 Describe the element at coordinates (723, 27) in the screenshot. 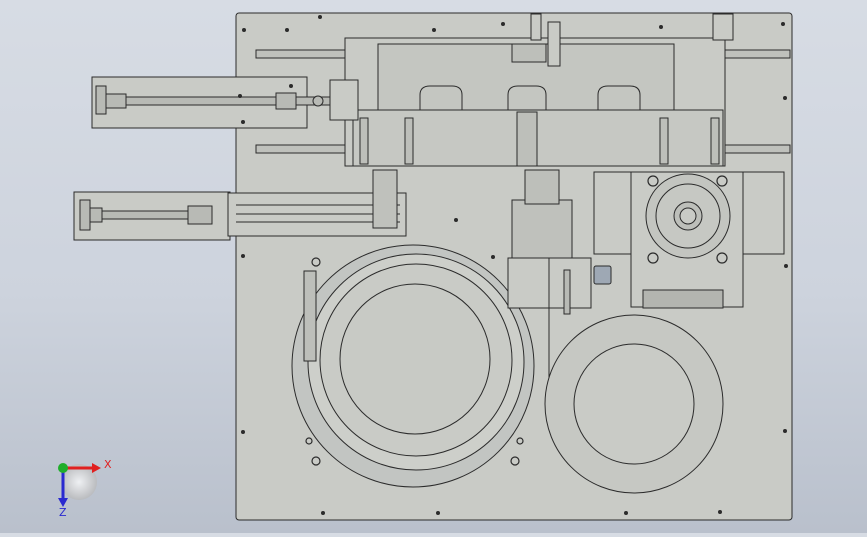

I see `top-bracket-right` at that location.